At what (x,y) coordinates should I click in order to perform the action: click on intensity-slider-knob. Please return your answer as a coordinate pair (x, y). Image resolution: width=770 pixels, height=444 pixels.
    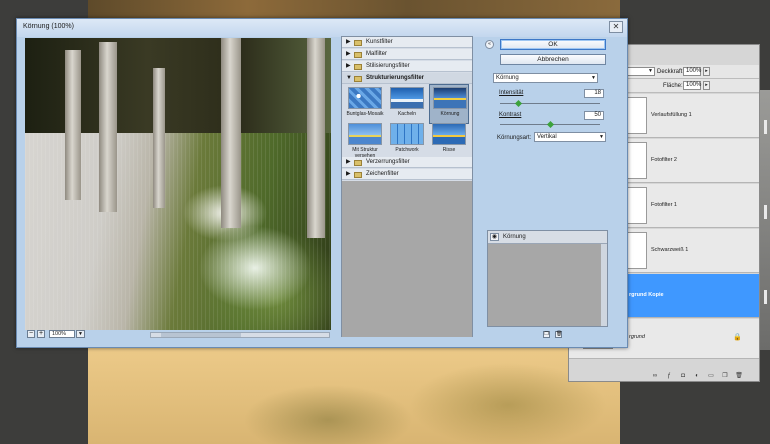
    Looking at the image, I should click on (518, 103).